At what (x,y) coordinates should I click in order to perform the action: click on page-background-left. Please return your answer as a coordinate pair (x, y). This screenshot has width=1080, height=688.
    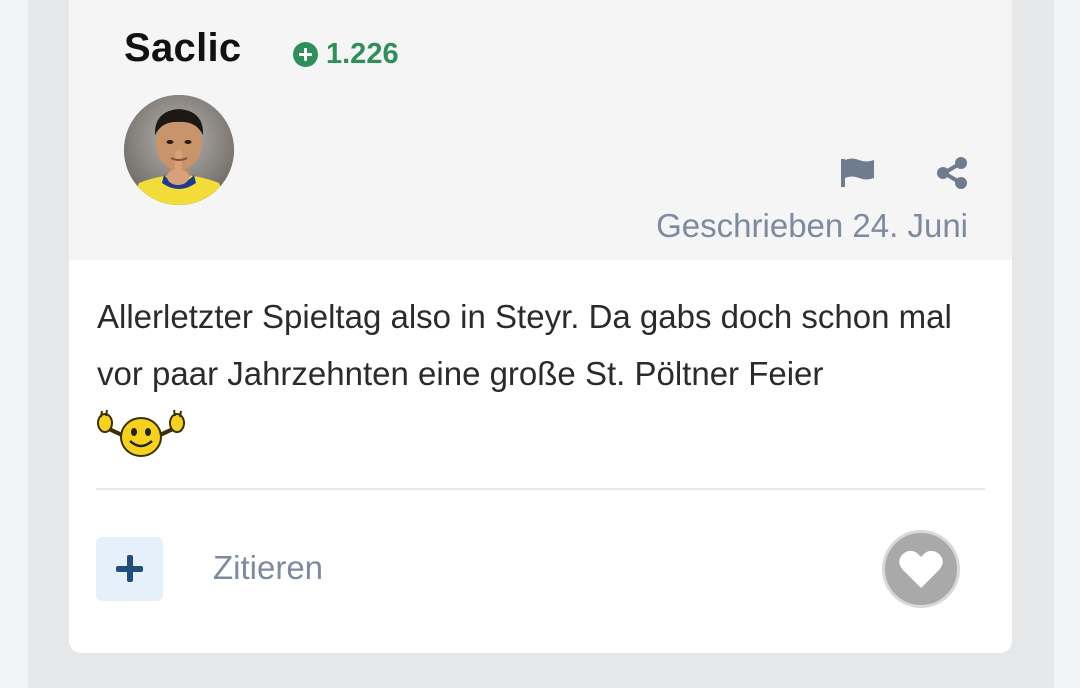
    Looking at the image, I should click on (14, 344).